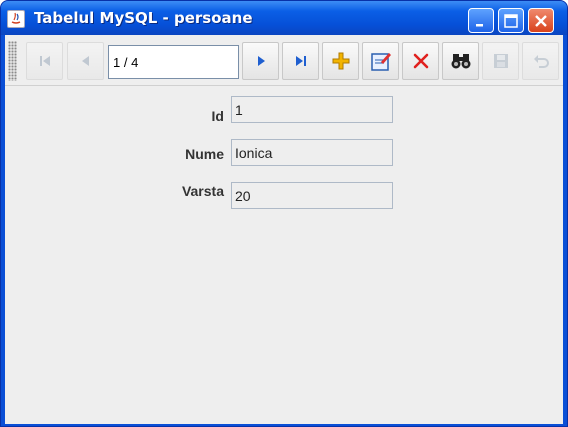 The height and width of the screenshot is (427, 568). I want to click on navigation-toolbar: 1 / 4, so click(284, 62).